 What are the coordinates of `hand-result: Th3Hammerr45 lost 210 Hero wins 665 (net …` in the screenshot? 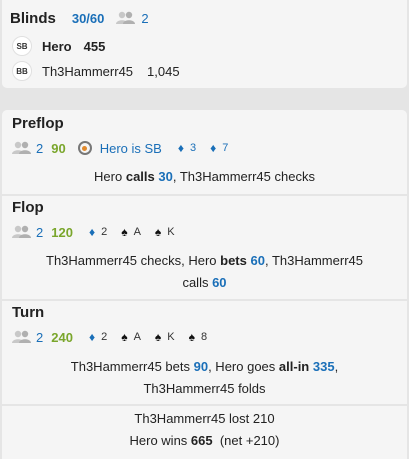 It's located at (204, 430).